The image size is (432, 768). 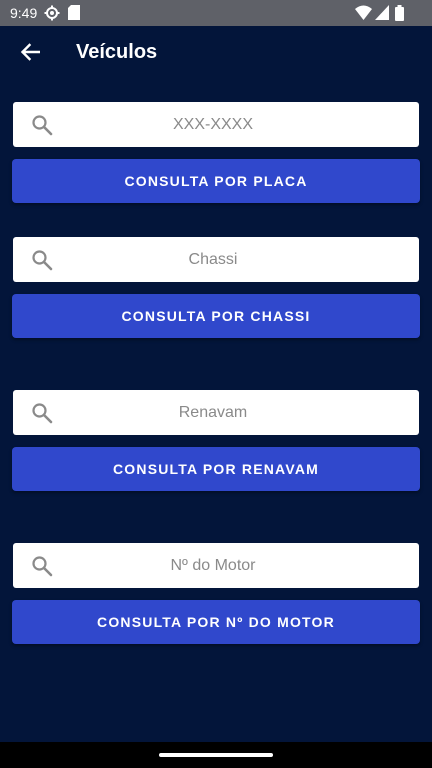 What do you see at coordinates (74, 15) in the screenshot?
I see `sd-card-icon` at bounding box center [74, 15].